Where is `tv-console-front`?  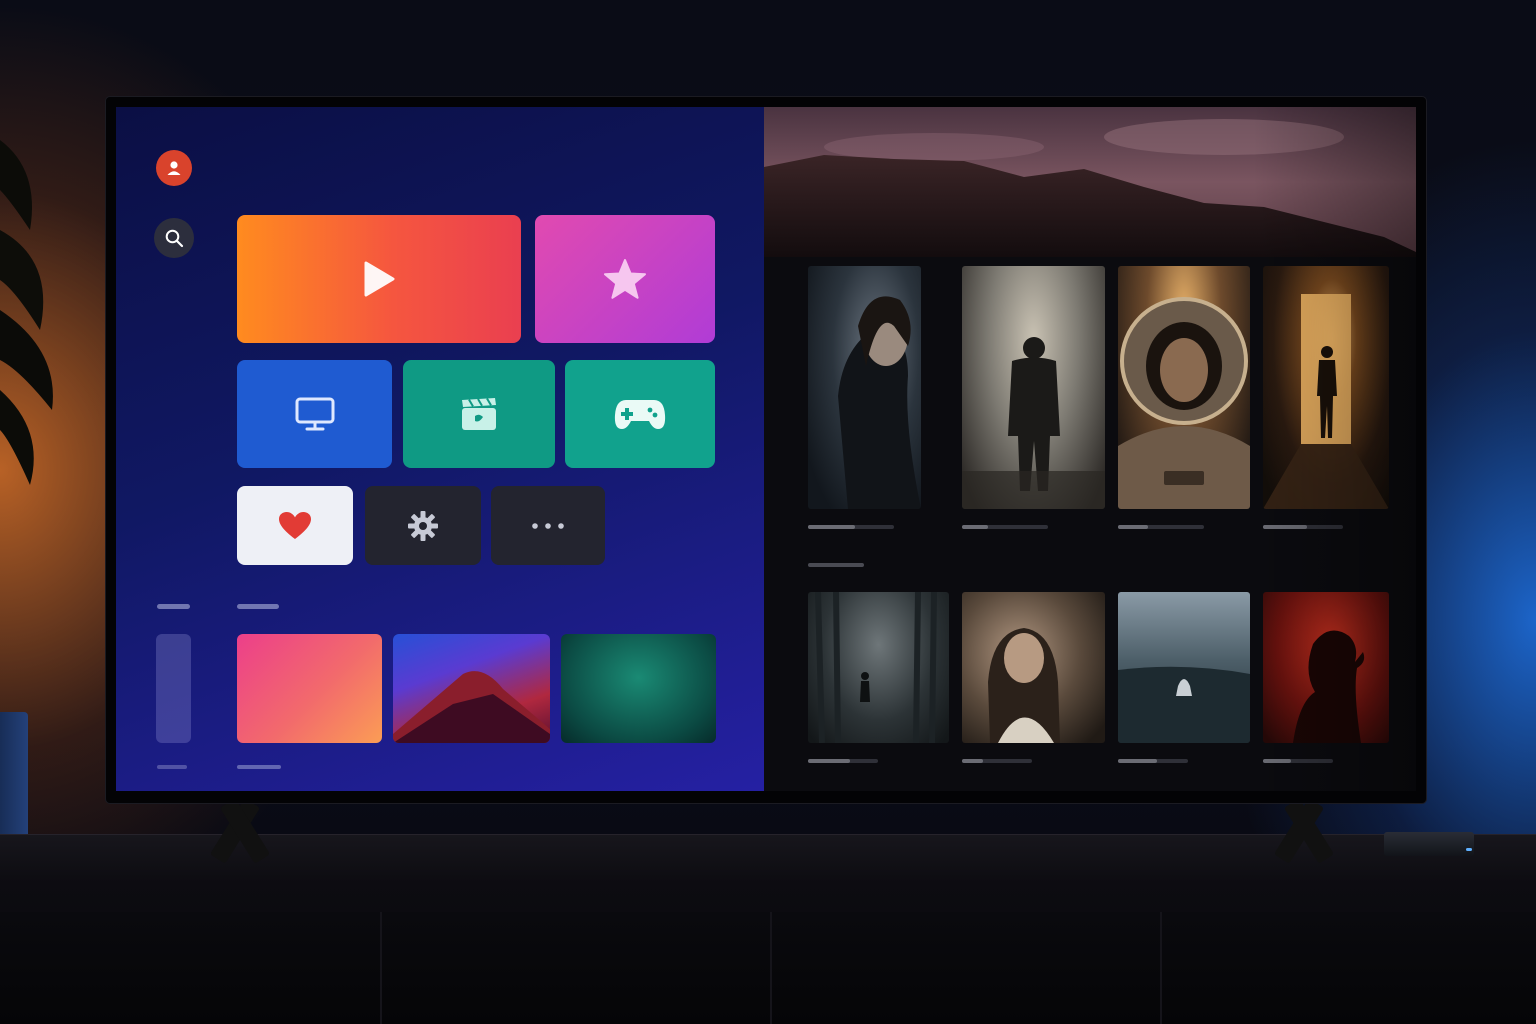 tv-console-front is located at coordinates (768, 968).